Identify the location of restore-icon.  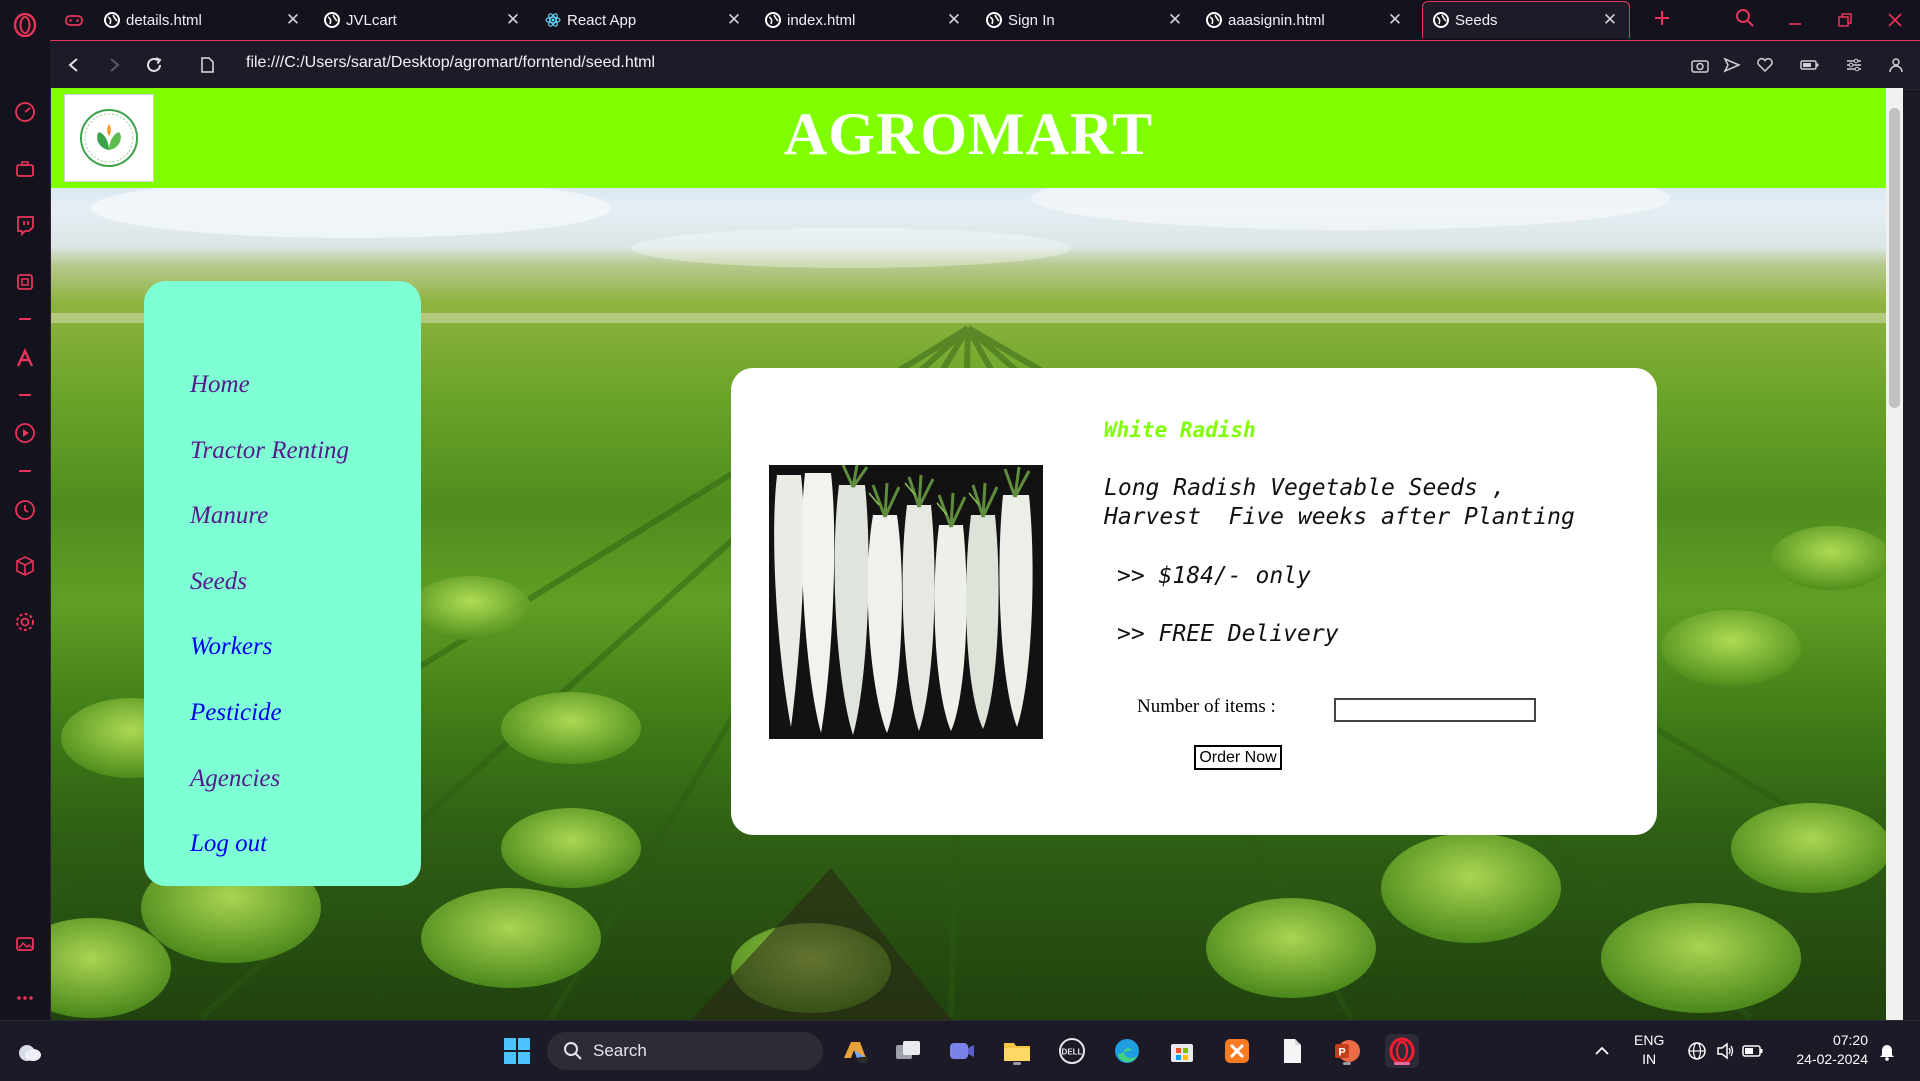
(1845, 20).